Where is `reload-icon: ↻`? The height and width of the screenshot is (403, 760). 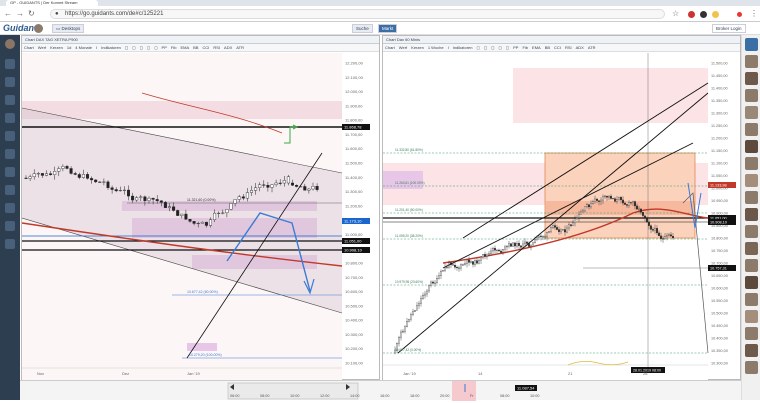
reload-icon: ↻ is located at coordinates (31, 14).